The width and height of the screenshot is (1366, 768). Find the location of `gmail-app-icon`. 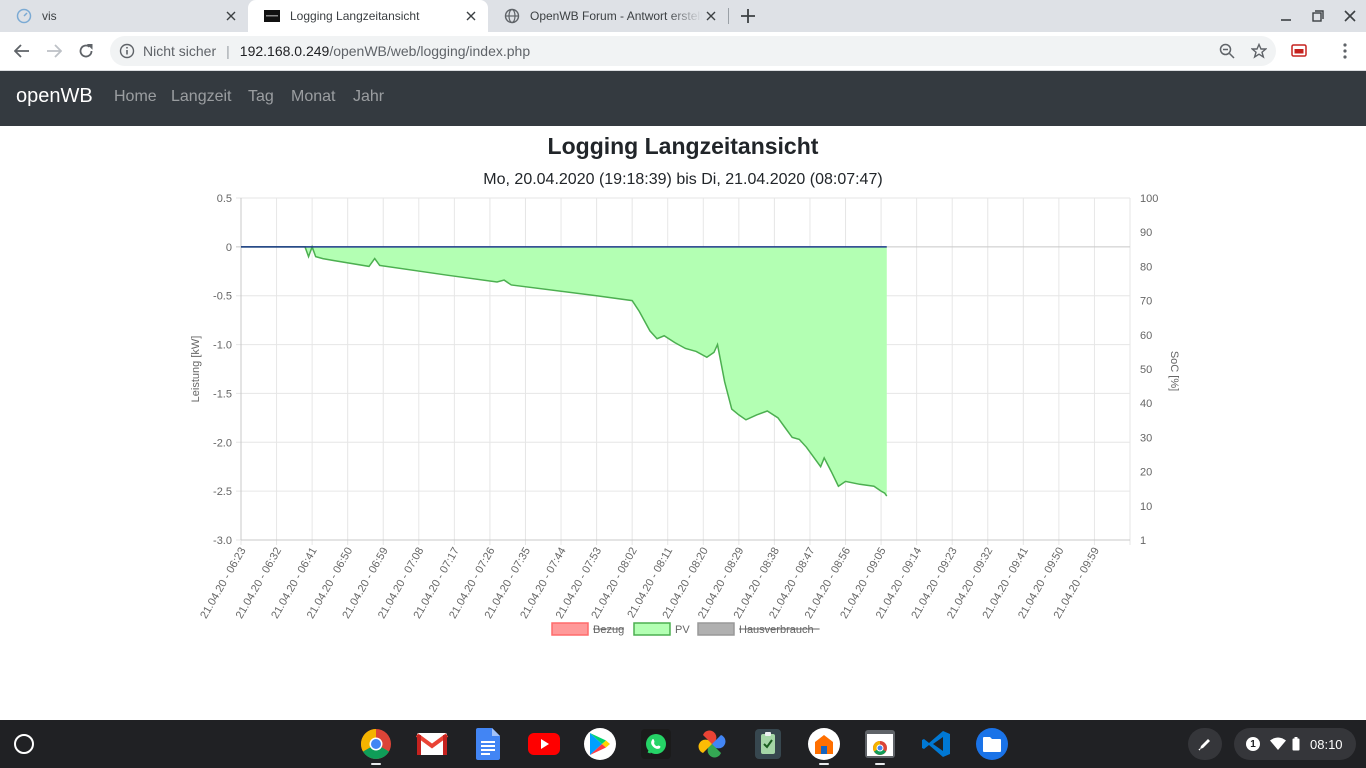

gmail-app-icon is located at coordinates (432, 744).